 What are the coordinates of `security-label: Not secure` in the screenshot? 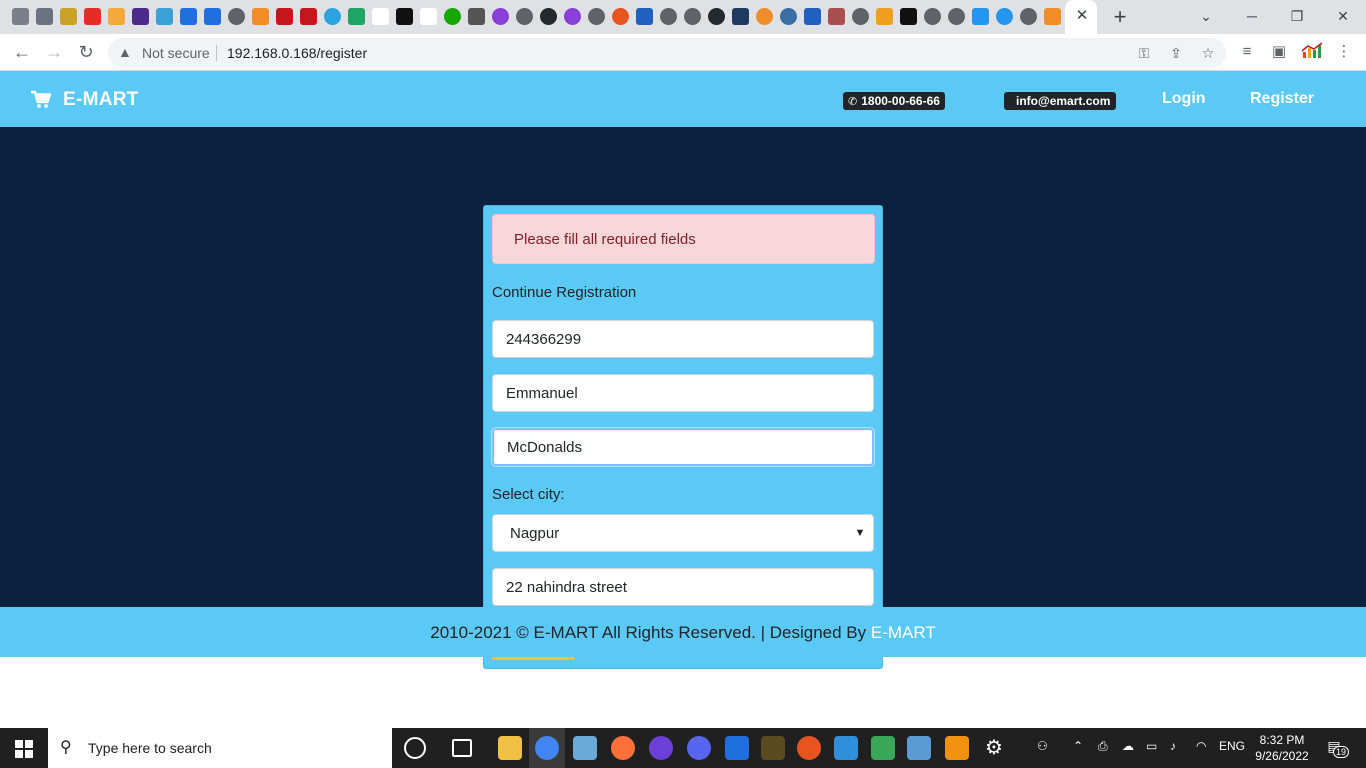 It's located at (176, 53).